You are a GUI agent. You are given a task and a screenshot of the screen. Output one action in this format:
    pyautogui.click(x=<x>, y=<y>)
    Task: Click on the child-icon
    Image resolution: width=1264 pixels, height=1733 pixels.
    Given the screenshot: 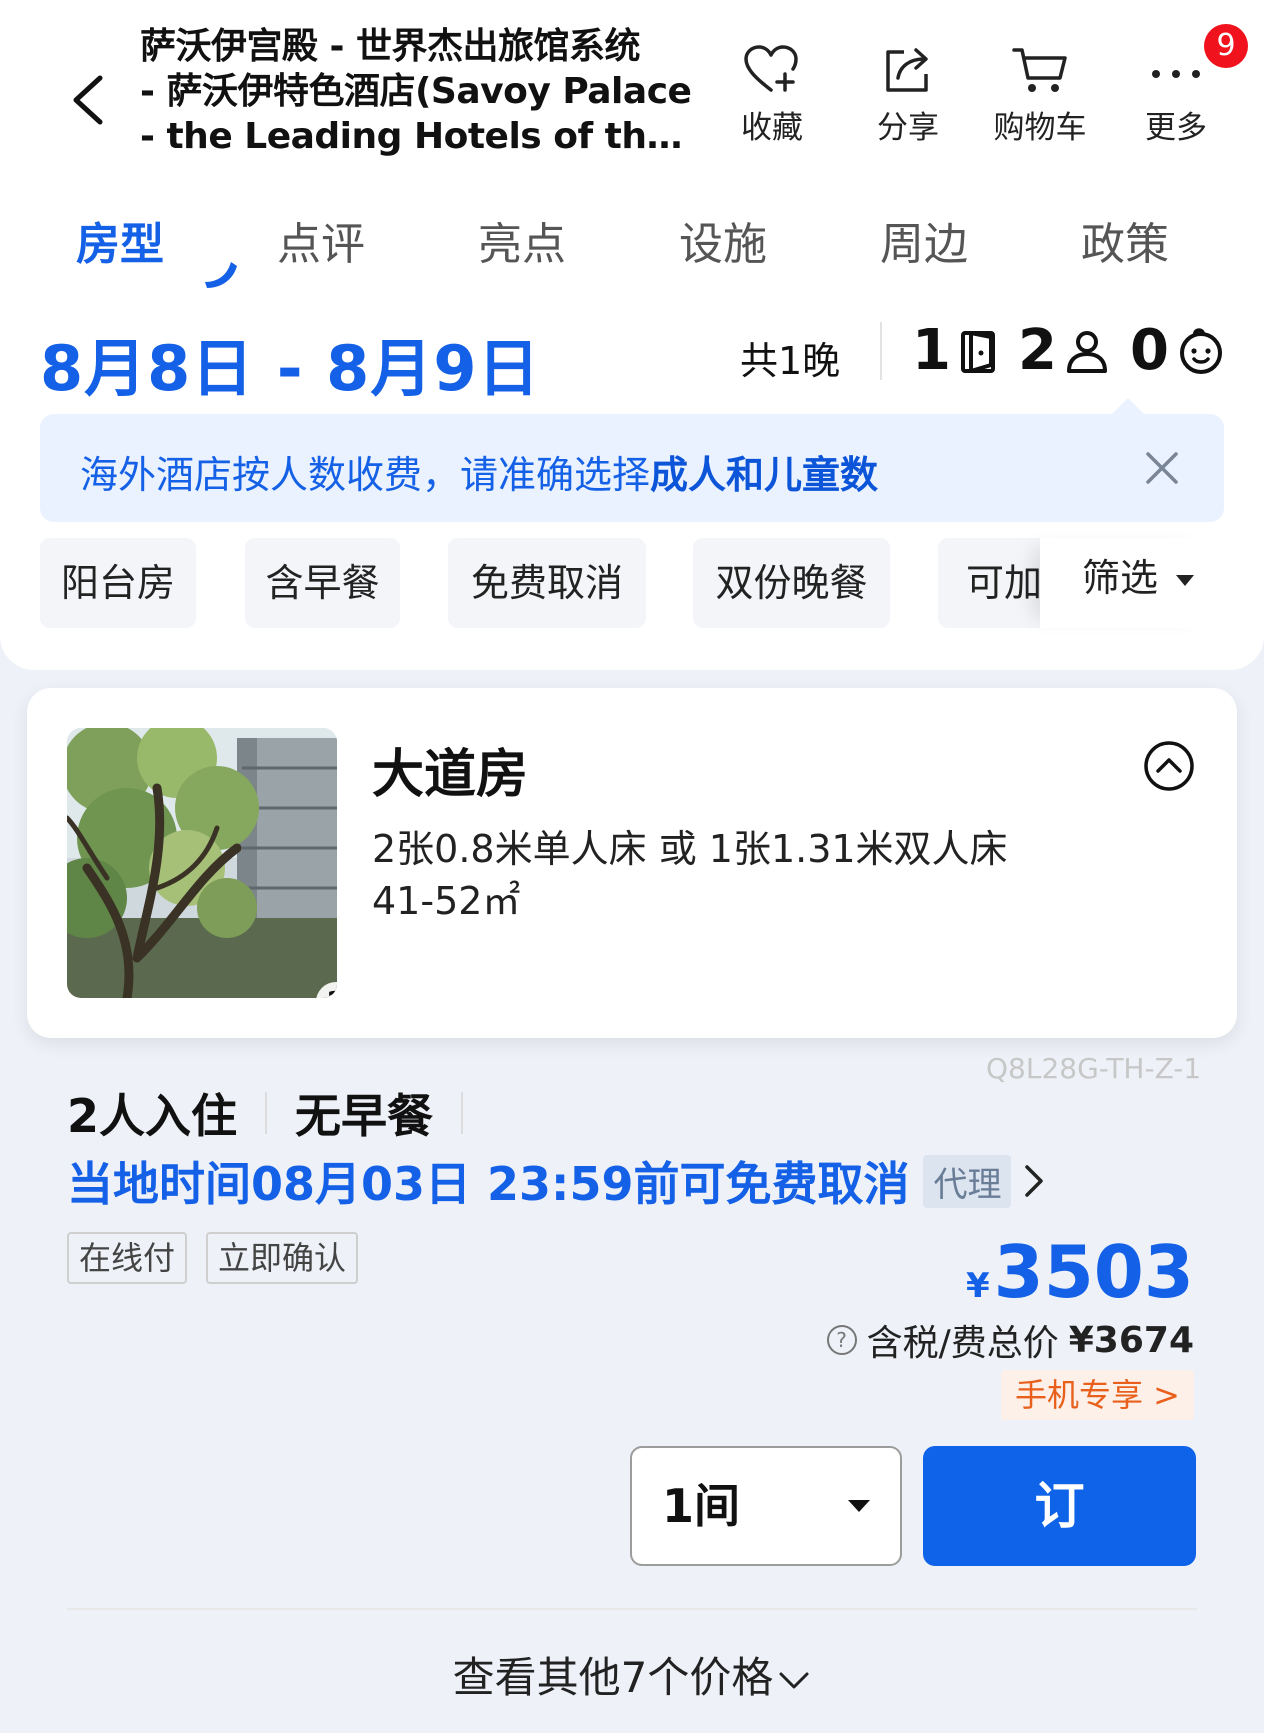 What is the action you would take?
    pyautogui.click(x=1200, y=350)
    